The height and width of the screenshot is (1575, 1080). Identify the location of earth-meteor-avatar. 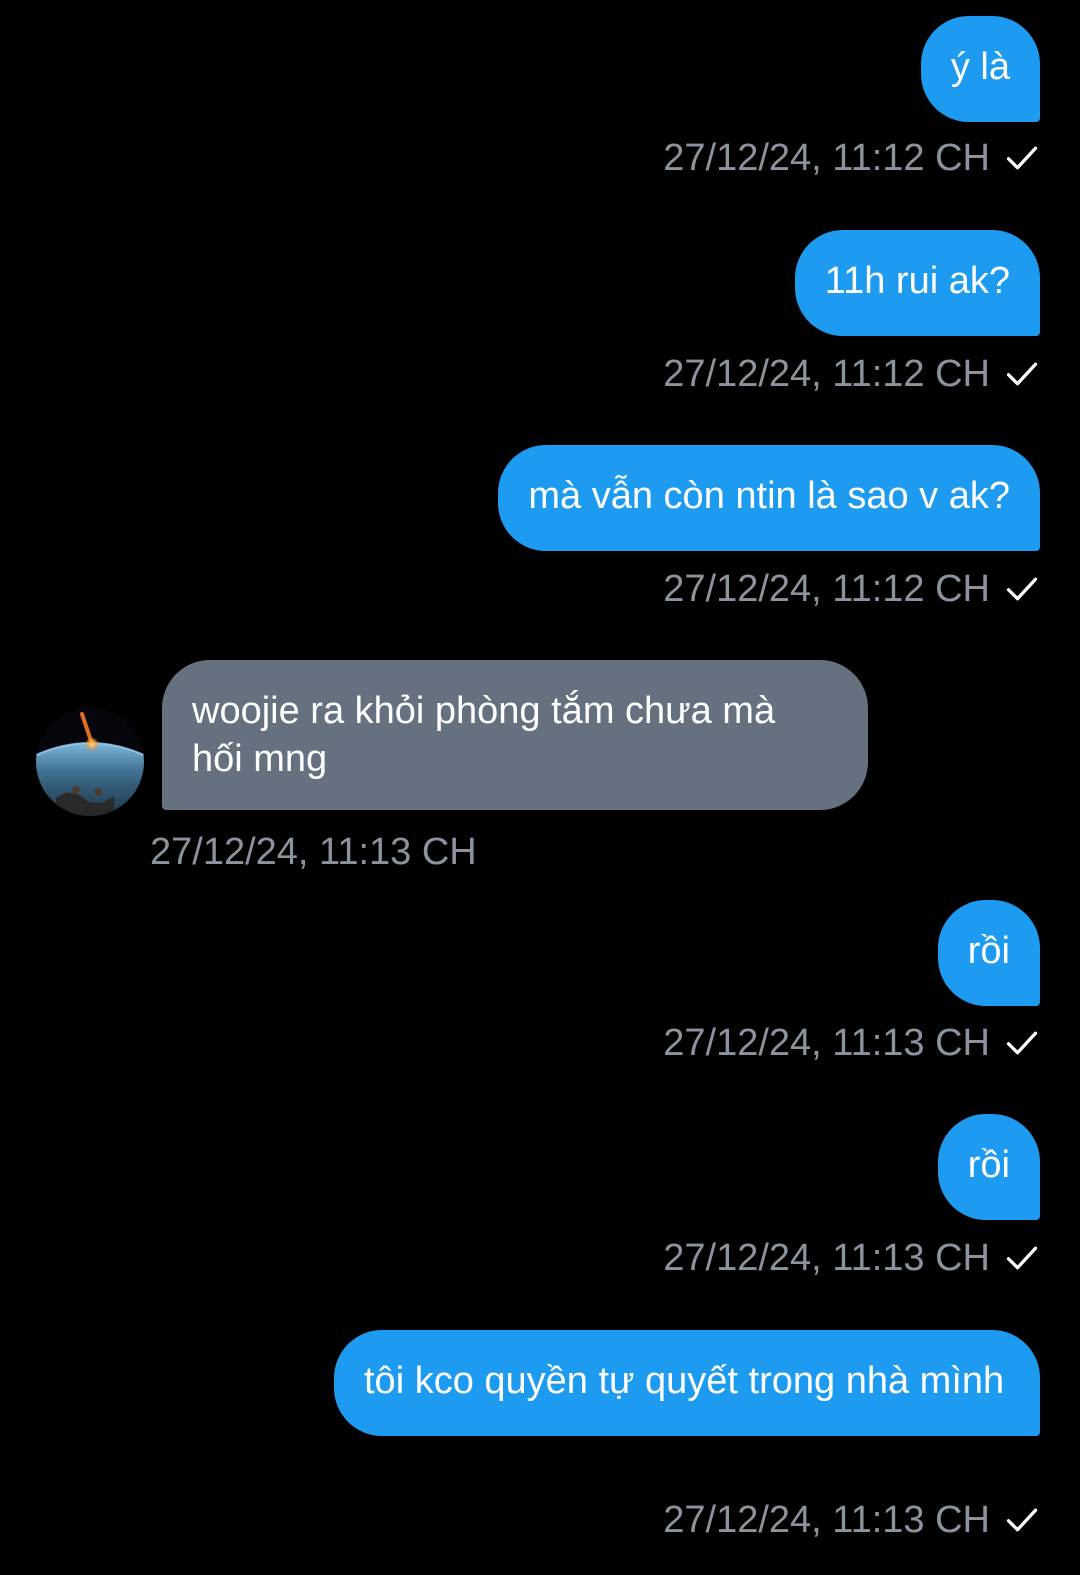
(90, 762).